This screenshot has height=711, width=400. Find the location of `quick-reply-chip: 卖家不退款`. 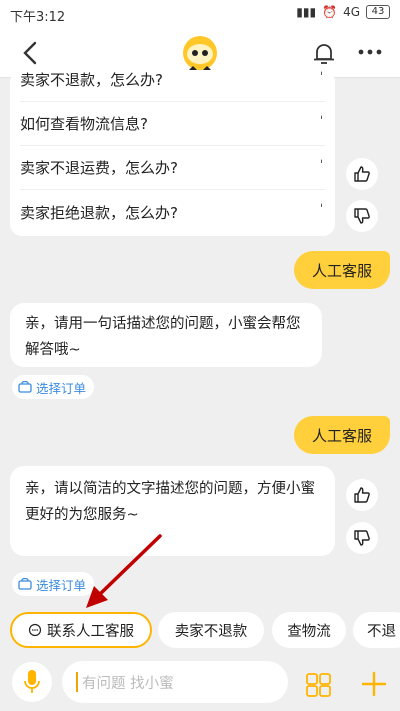

quick-reply-chip: 卖家不退款 is located at coordinates (211, 630).